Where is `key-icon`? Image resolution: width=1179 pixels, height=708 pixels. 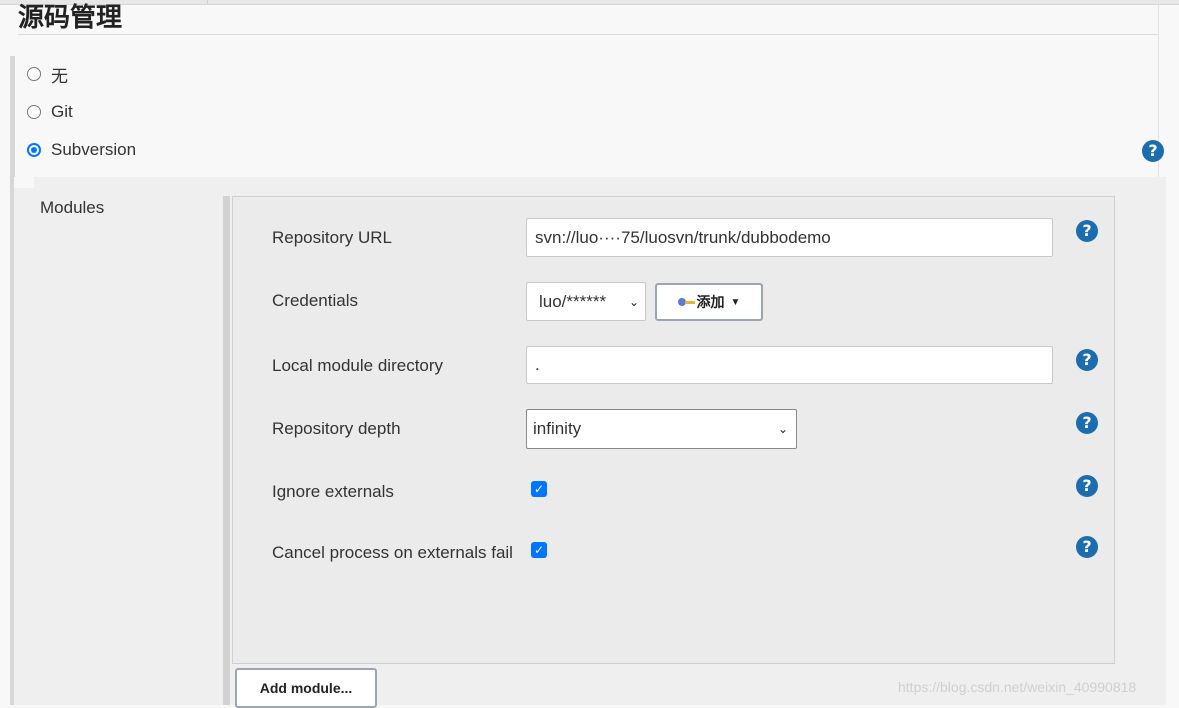 key-icon is located at coordinates (686, 302).